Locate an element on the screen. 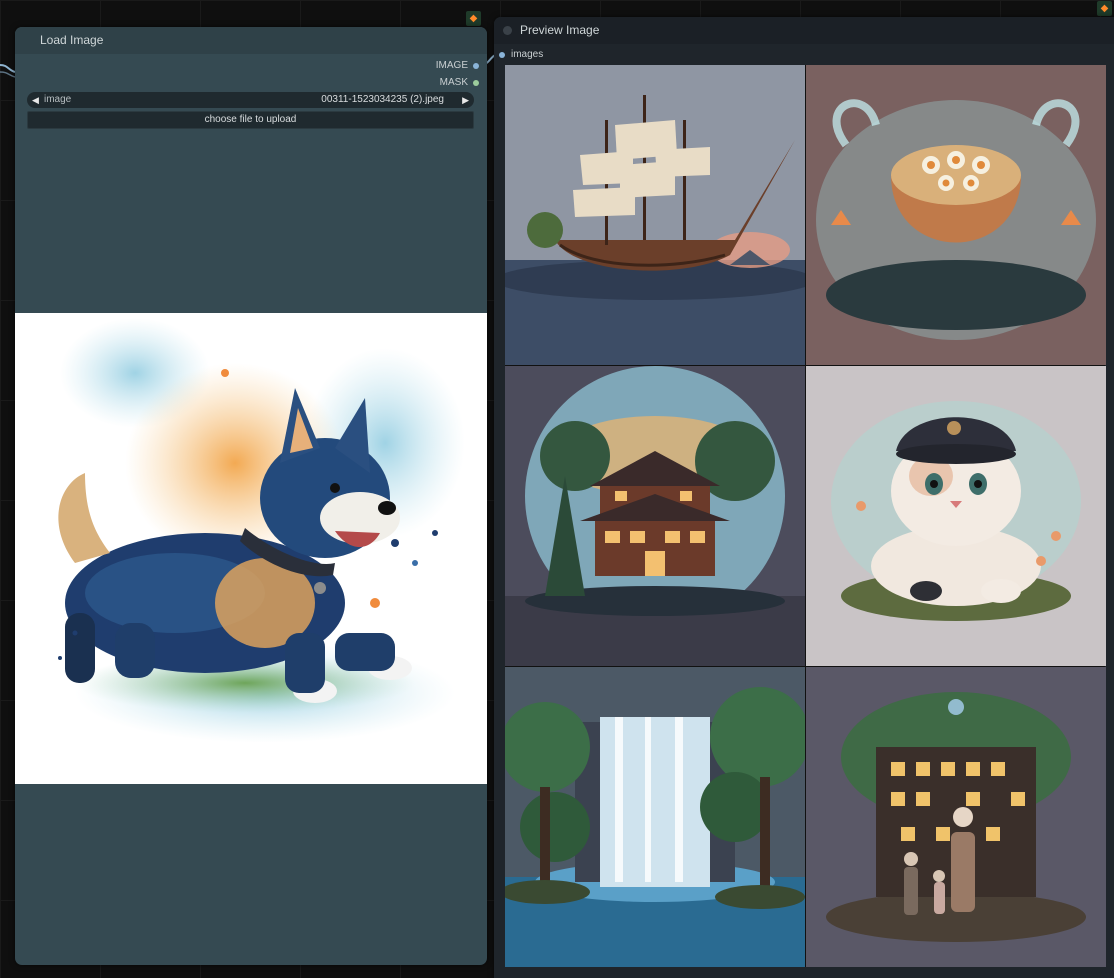 This screenshot has width=1114, height=978. preview-image-treehouse-with-family is located at coordinates (956, 817).